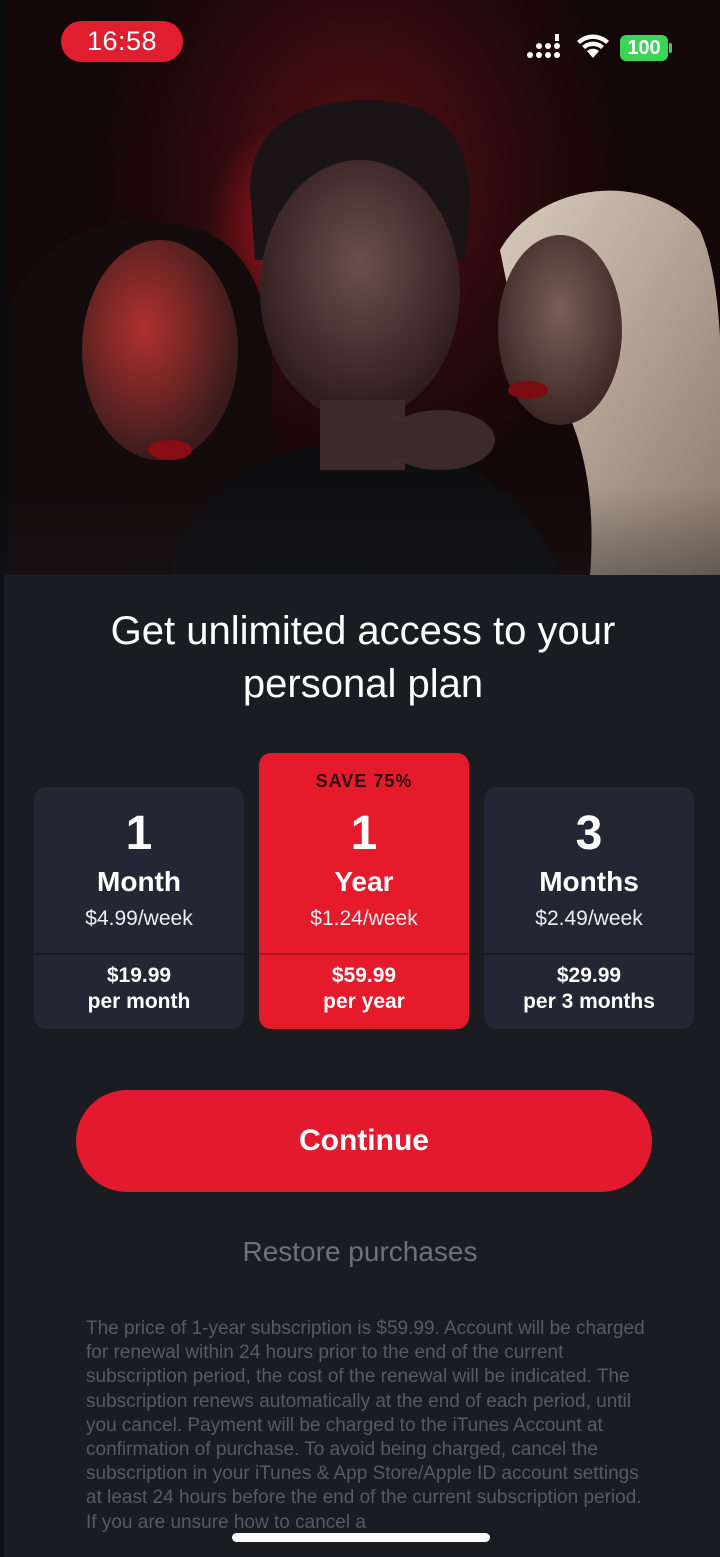  Describe the element at coordinates (364, 781) in the screenshot. I see `save-badge: SAVE 75%` at that location.